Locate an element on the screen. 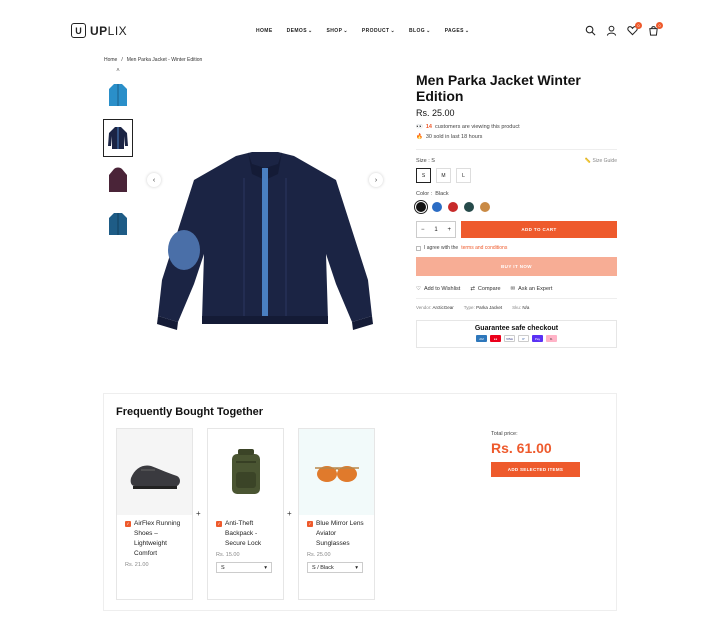  sold-notice: 🔥 30 sold in last 18 hours is located at coordinates (516, 137).